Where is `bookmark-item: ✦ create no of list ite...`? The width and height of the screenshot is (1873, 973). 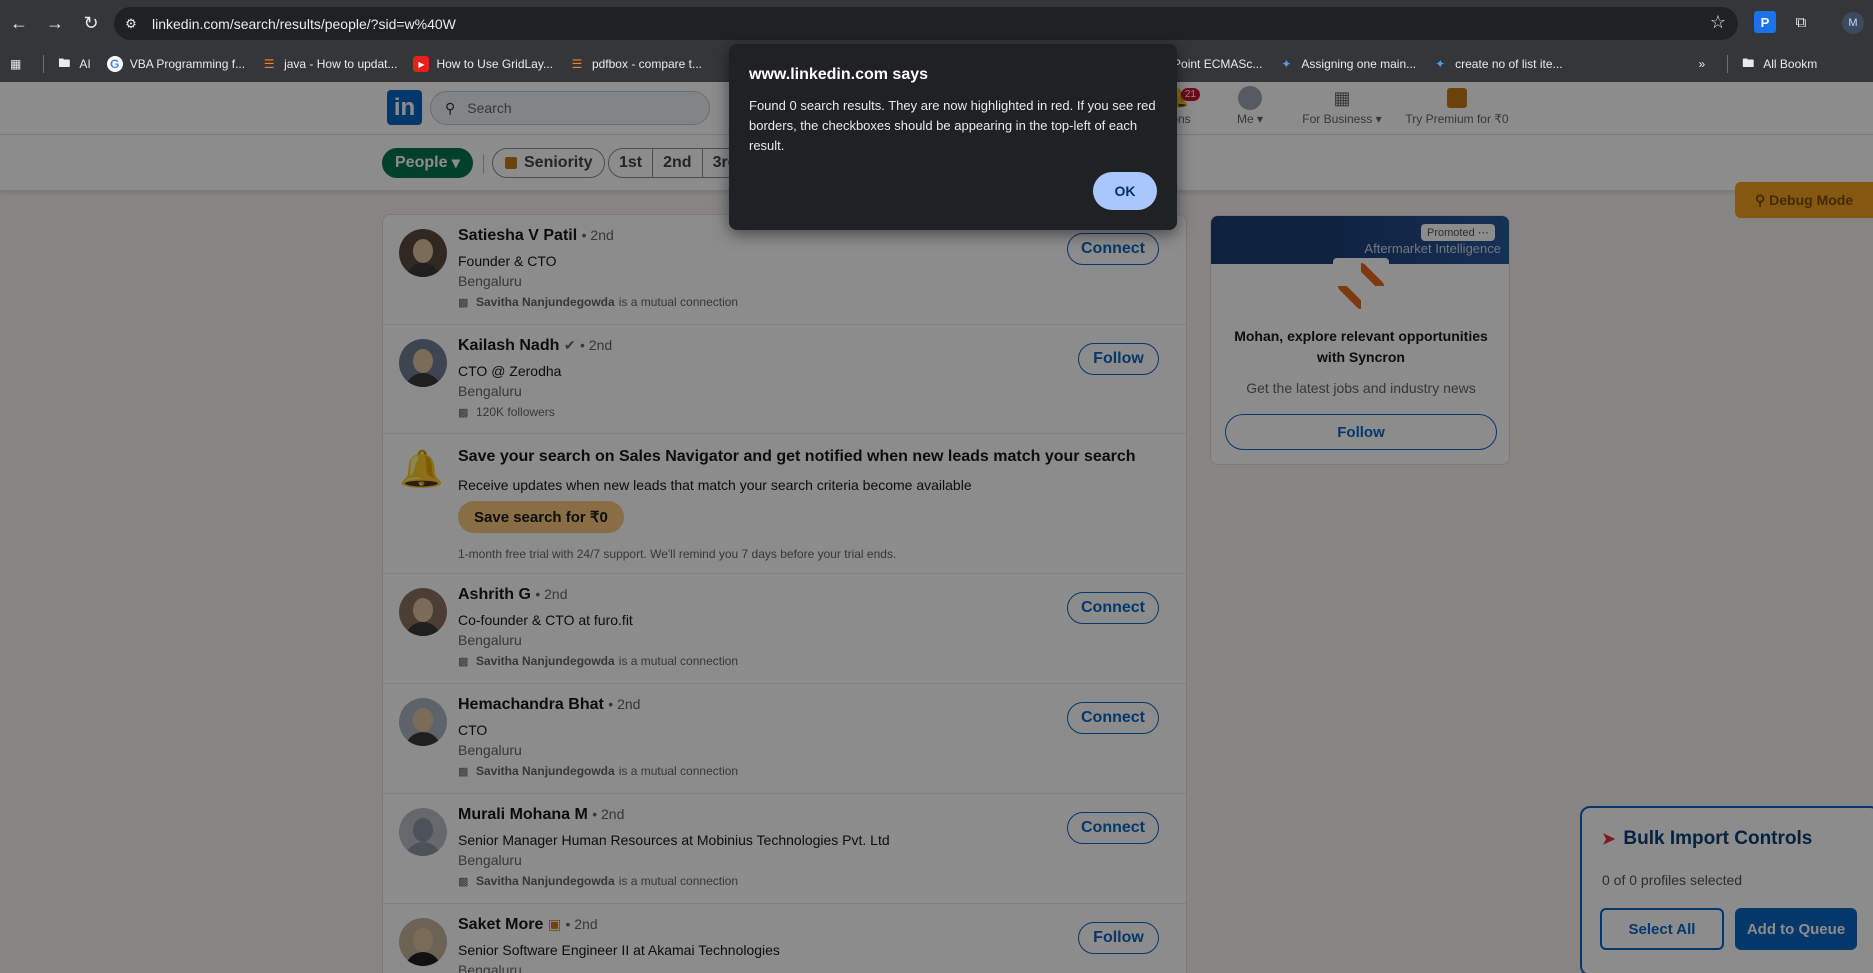 bookmark-item: ✦ create no of list ite... is located at coordinates (1497, 64).